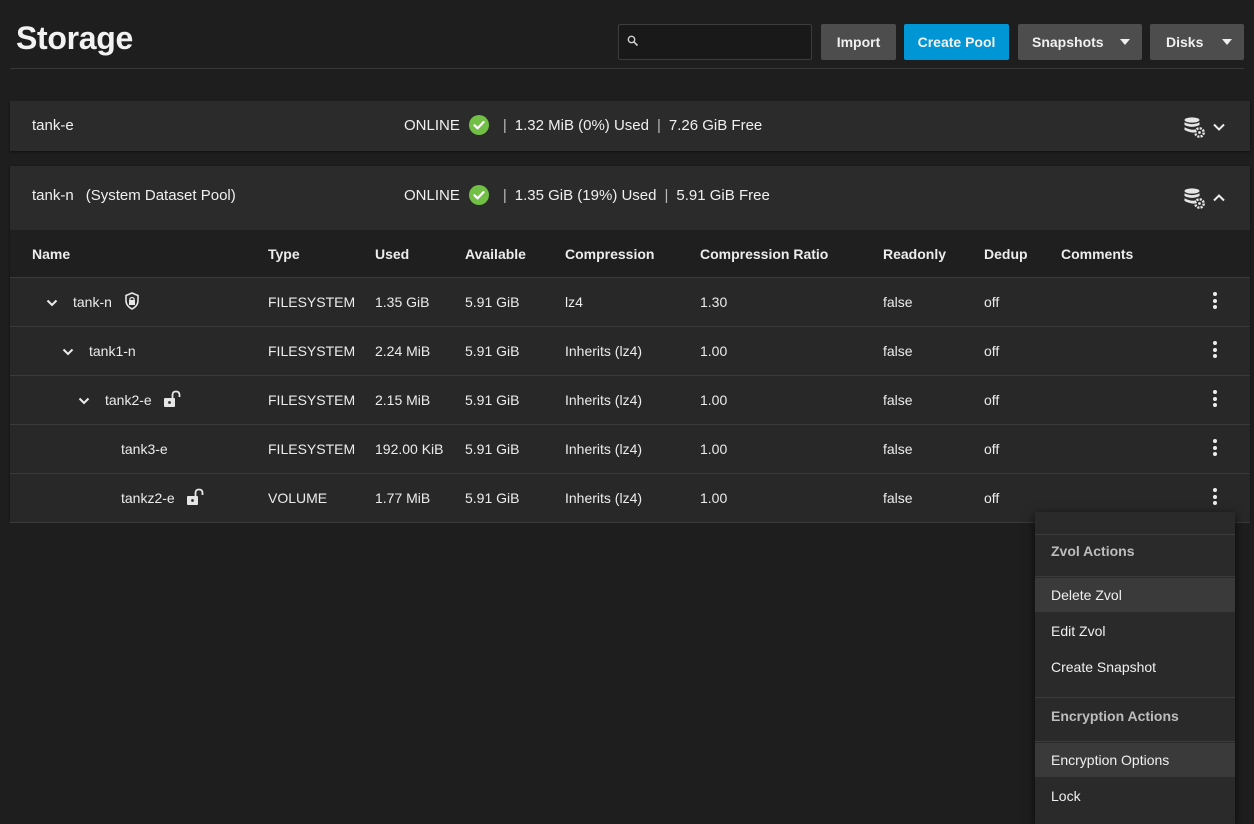  Describe the element at coordinates (1006, 254) in the screenshot. I see `column-header-dedup: Dedup` at that location.